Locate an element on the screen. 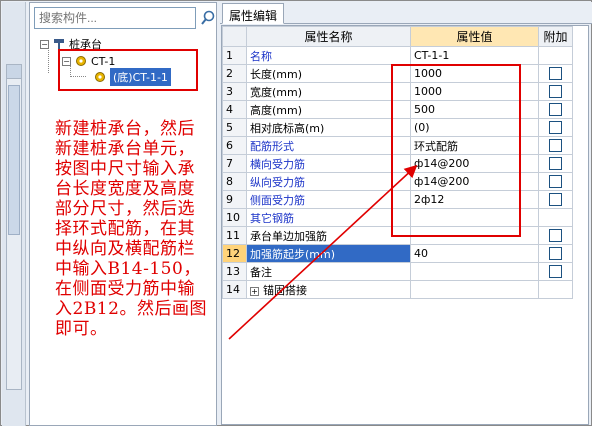 This screenshot has width=592, height=426. left-toolbar-strip is located at coordinates (14, 214).